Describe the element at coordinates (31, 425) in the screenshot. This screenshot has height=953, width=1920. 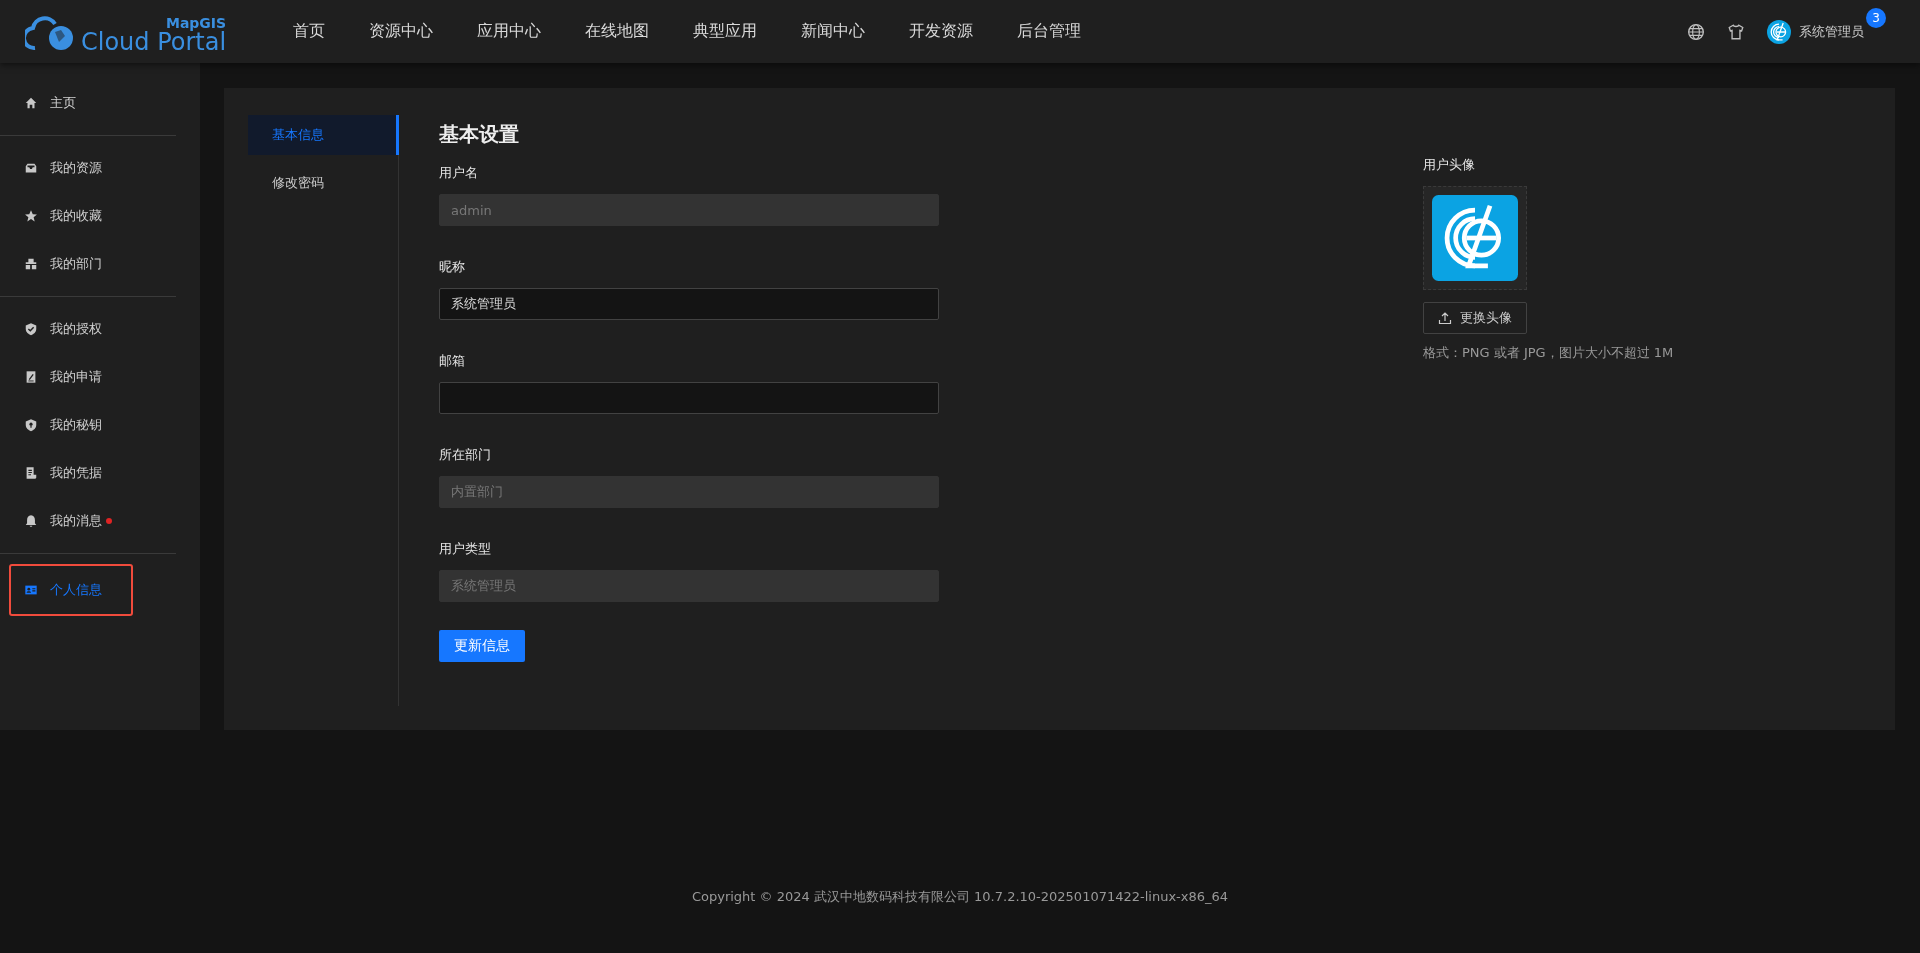
I see `key-icon` at that location.